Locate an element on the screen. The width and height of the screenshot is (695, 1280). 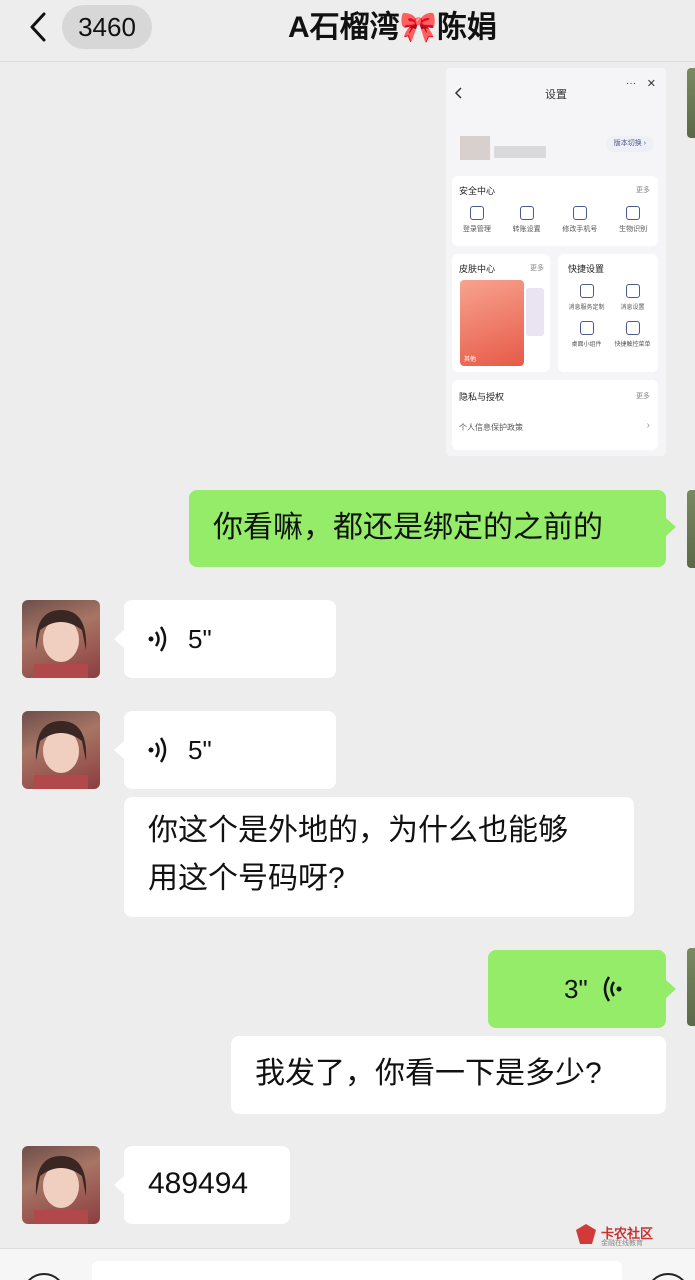
shot-privacy-card: 隐私与授权 更多 个人信息保护政策 › is located at coordinates (555, 415).